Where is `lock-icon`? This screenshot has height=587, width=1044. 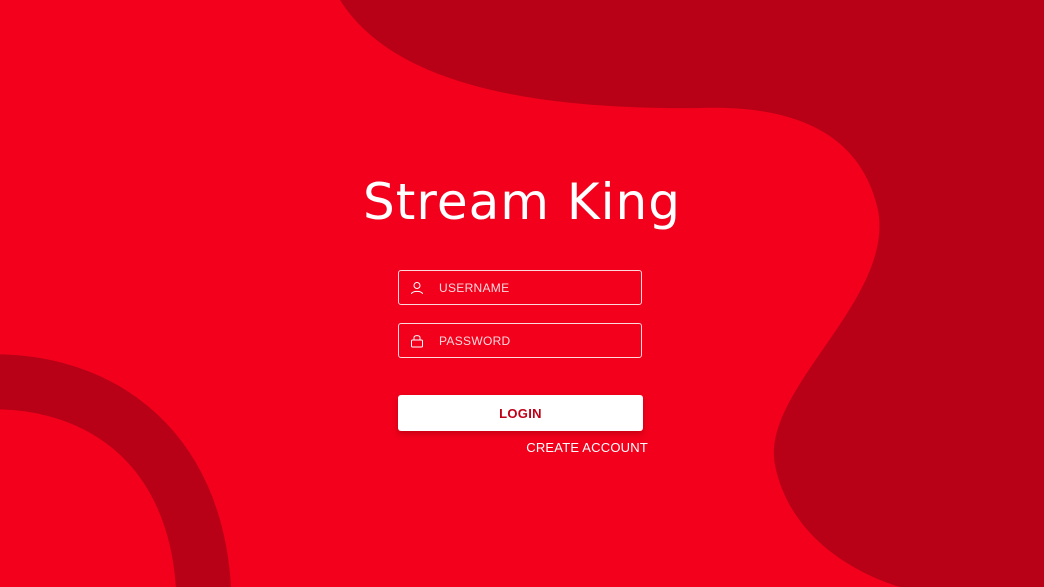
lock-icon is located at coordinates (417, 341).